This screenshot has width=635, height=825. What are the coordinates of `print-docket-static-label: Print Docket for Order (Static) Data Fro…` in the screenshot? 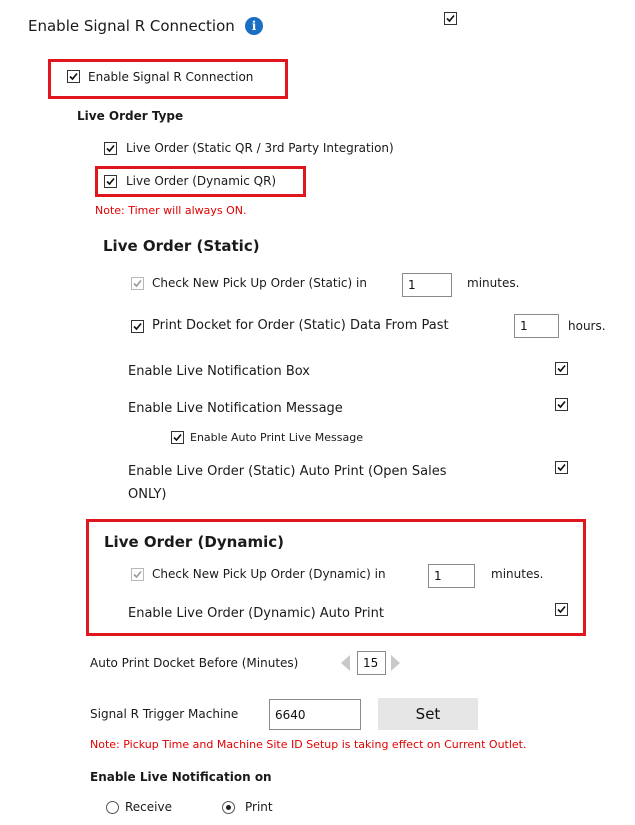 It's located at (300, 325).